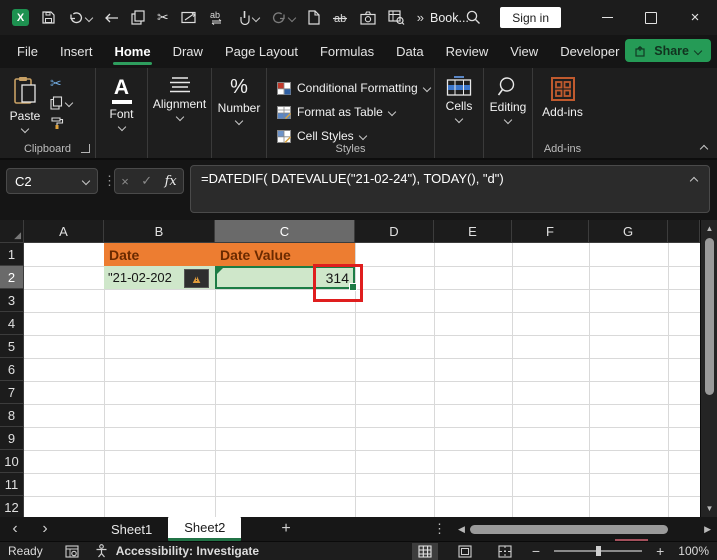 The width and height of the screenshot is (717, 560). Describe the element at coordinates (12, 300) in the screenshot. I see `row-header-3: 3` at that location.